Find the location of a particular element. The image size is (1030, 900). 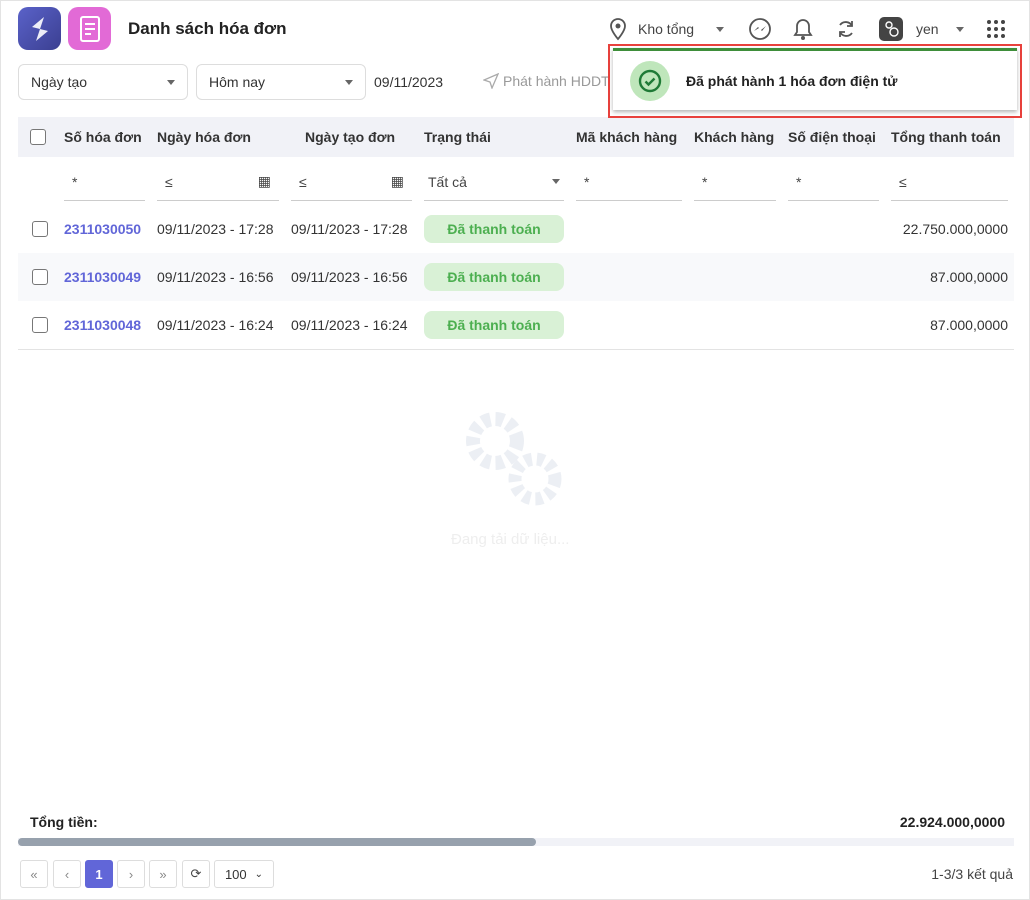

loading-gears-icon is located at coordinates (516, 460).